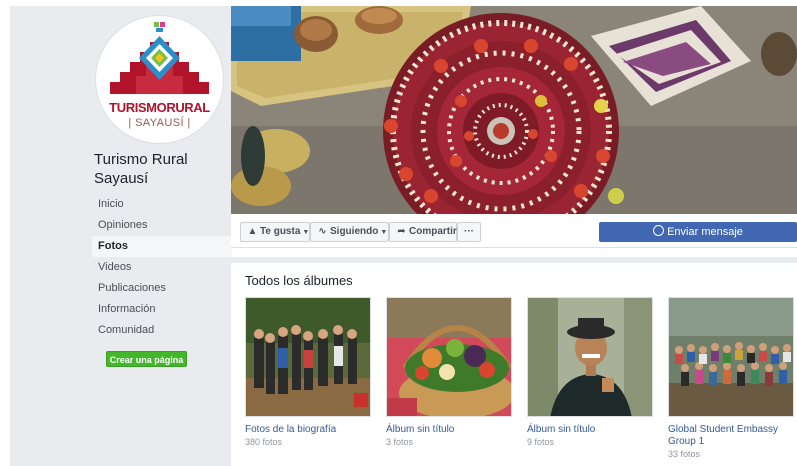 Image resolution: width=797 pixels, height=466 pixels. I want to click on albums-heading: Todos los álbumes, so click(299, 280).